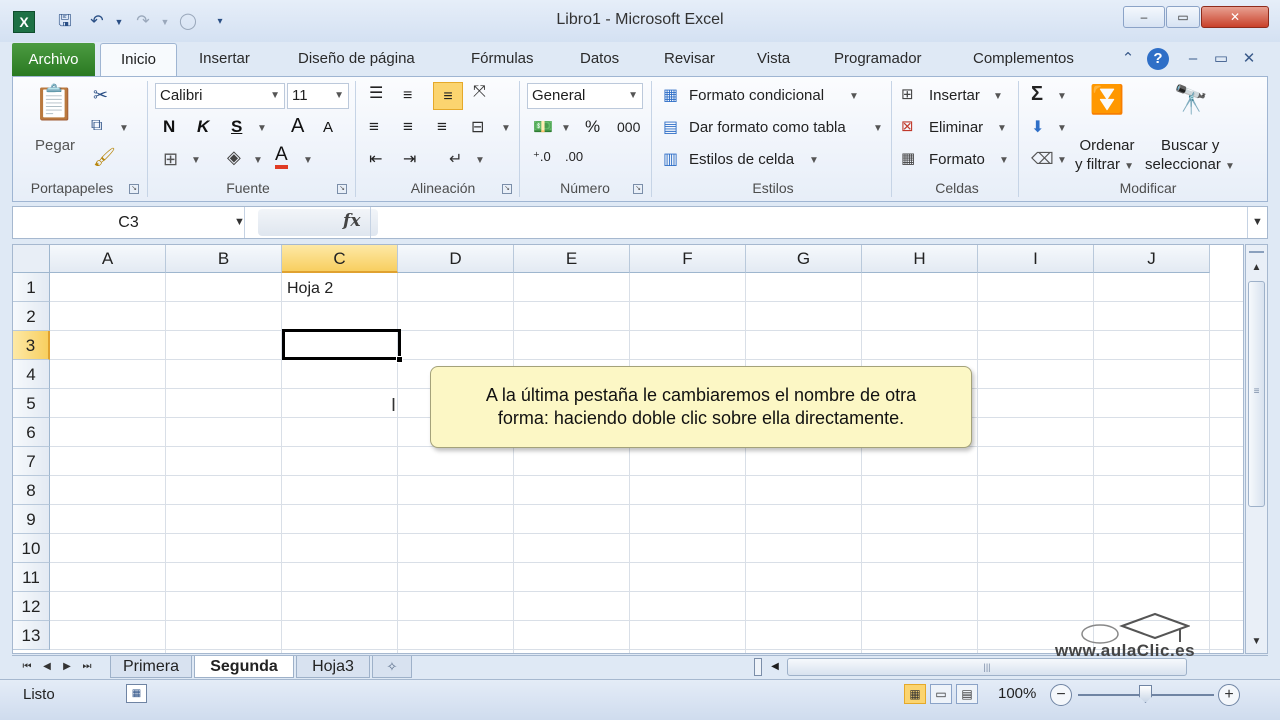 The width and height of the screenshot is (1280, 720). What do you see at coordinates (998, 96) in the screenshot?
I see `insert-cells-dropdown-icon: ▼` at bounding box center [998, 96].